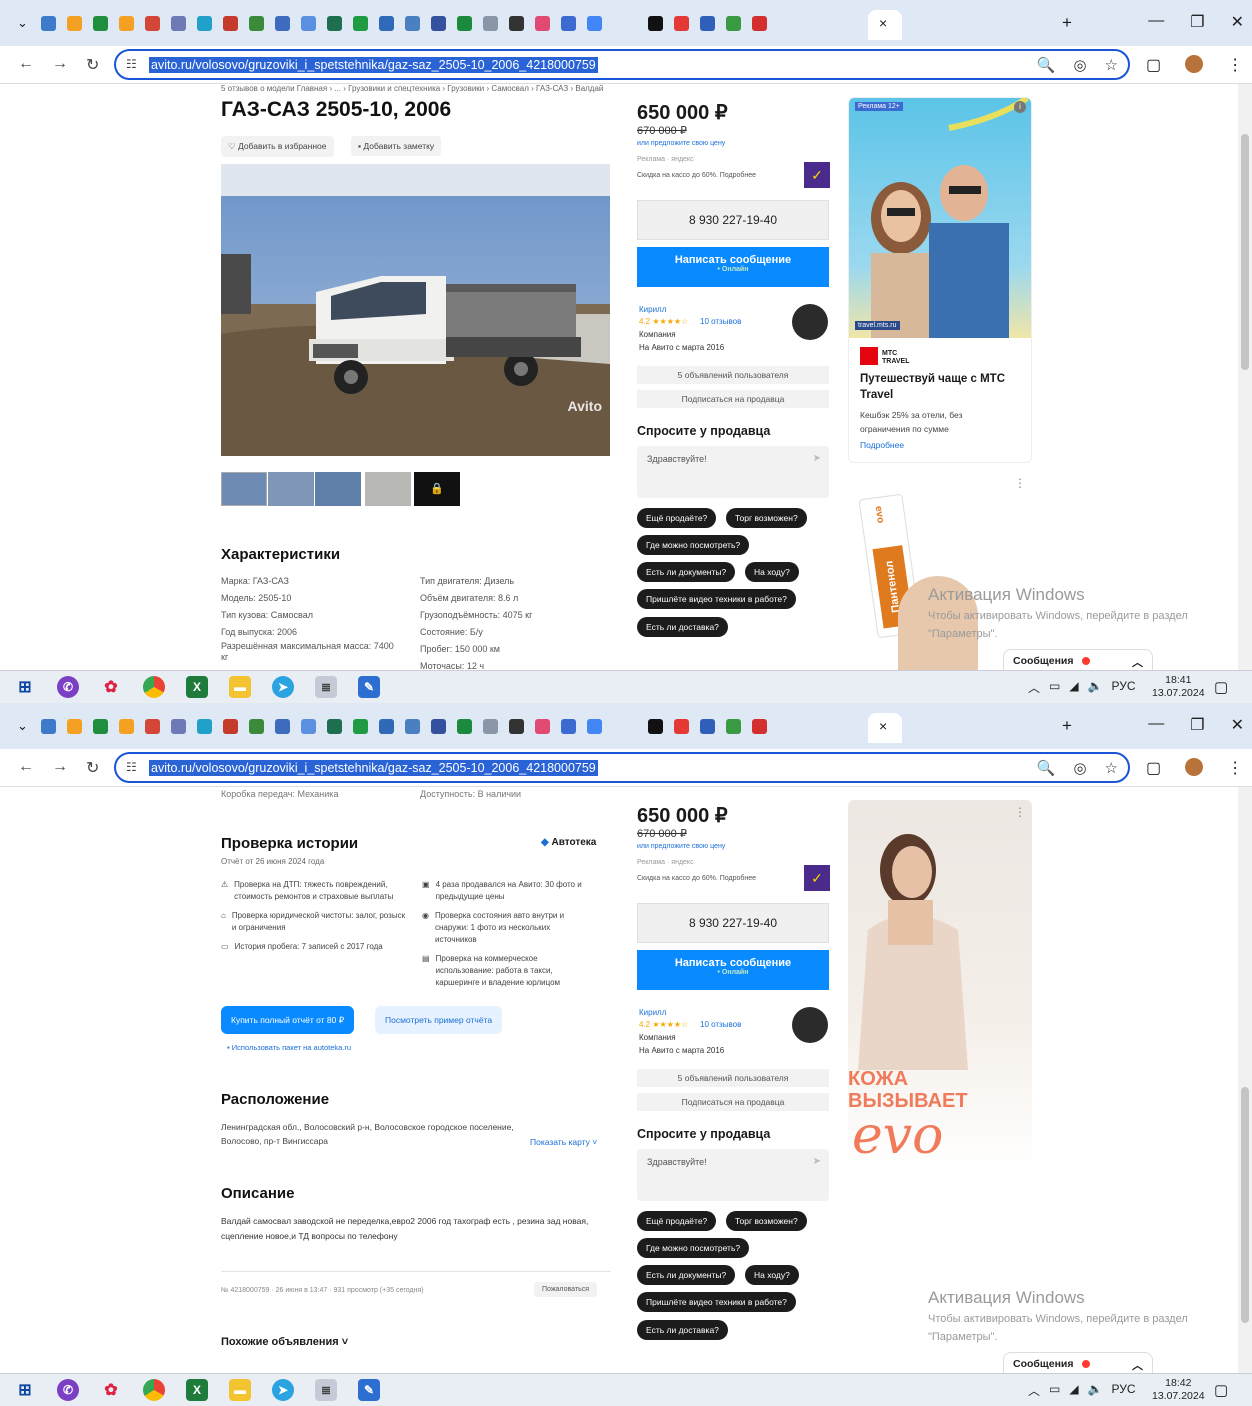 This screenshot has height=1406, width=1252. Describe the element at coordinates (396, 146) in the screenshot. I see `add-note-button: ▪ Добавить заметку` at that location.